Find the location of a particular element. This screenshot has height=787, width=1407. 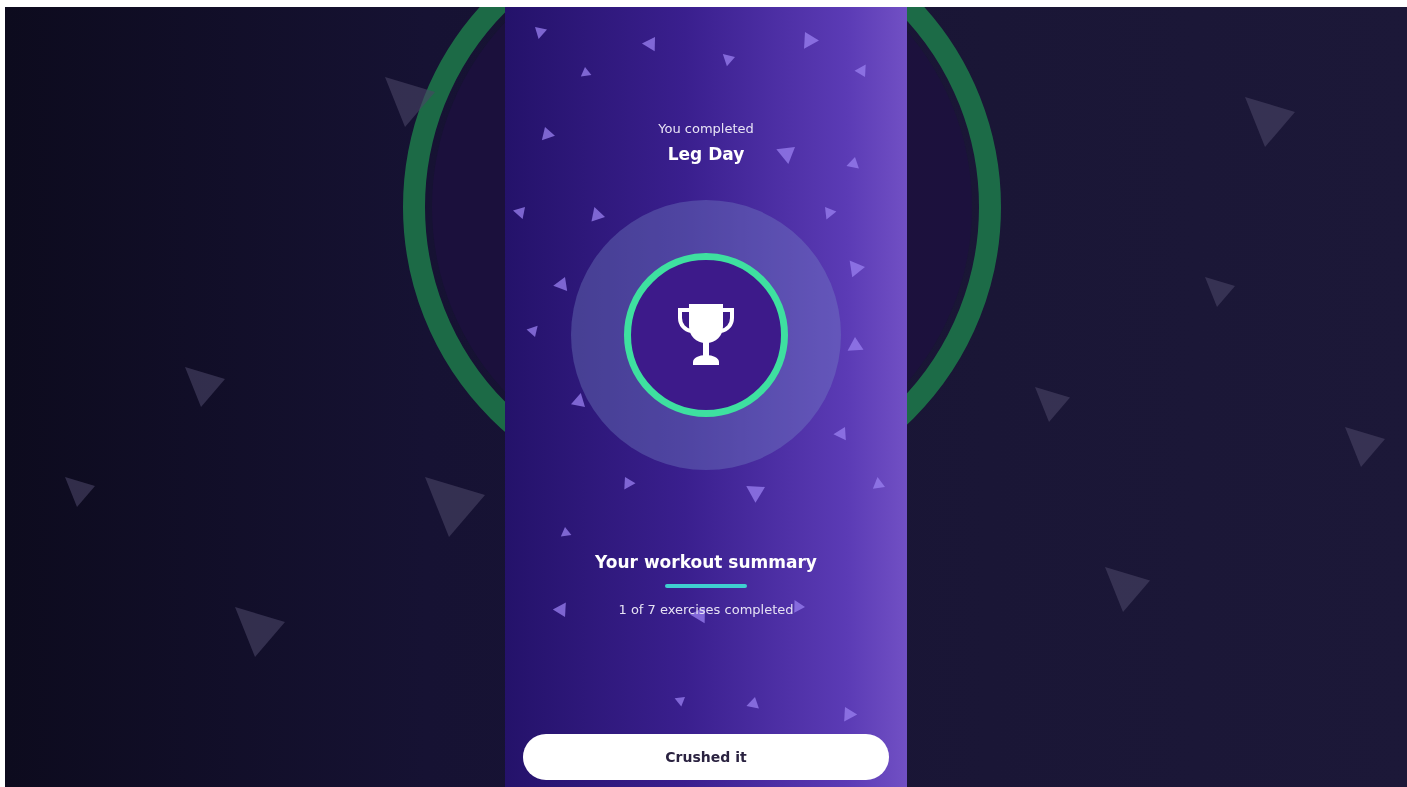

crushed-it-button: Crushed it is located at coordinates (706, 757).